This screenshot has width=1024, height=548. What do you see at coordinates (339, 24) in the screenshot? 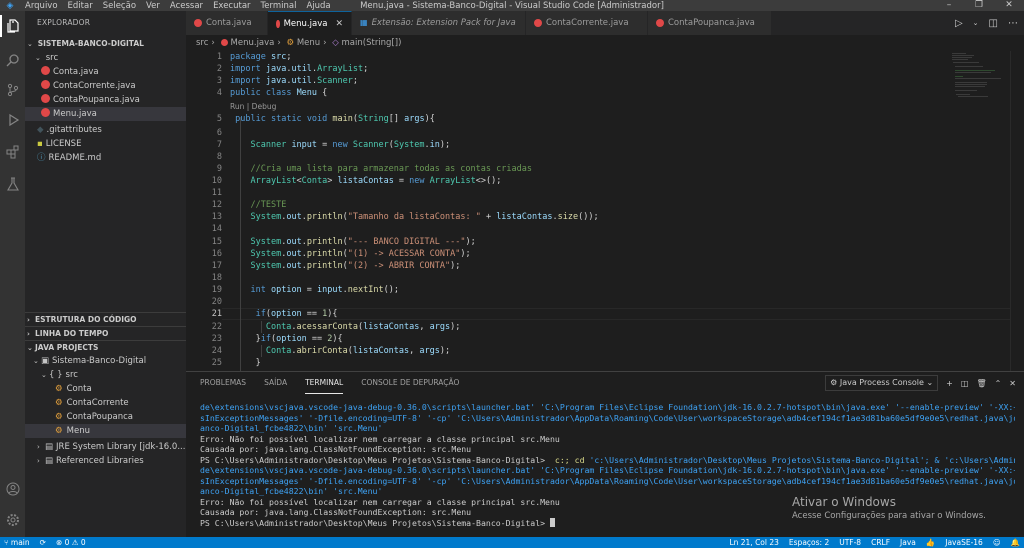
I see `close-tab-icon: ✕` at bounding box center [339, 24].